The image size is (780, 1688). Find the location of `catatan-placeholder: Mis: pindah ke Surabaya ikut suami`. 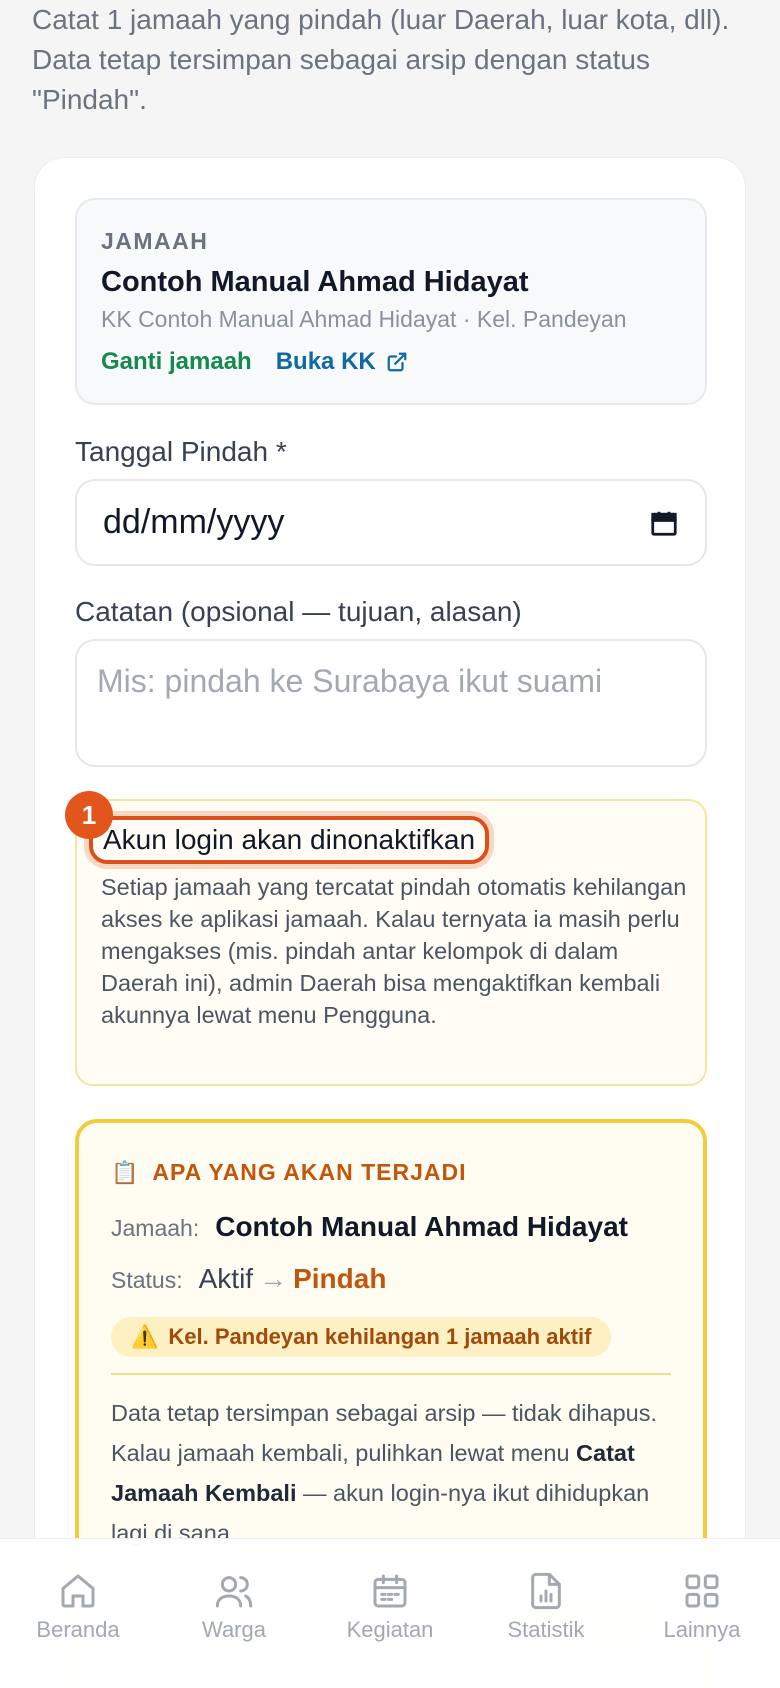

catatan-placeholder: Mis: pindah ke Surabaya ikut suami is located at coordinates (350, 681).